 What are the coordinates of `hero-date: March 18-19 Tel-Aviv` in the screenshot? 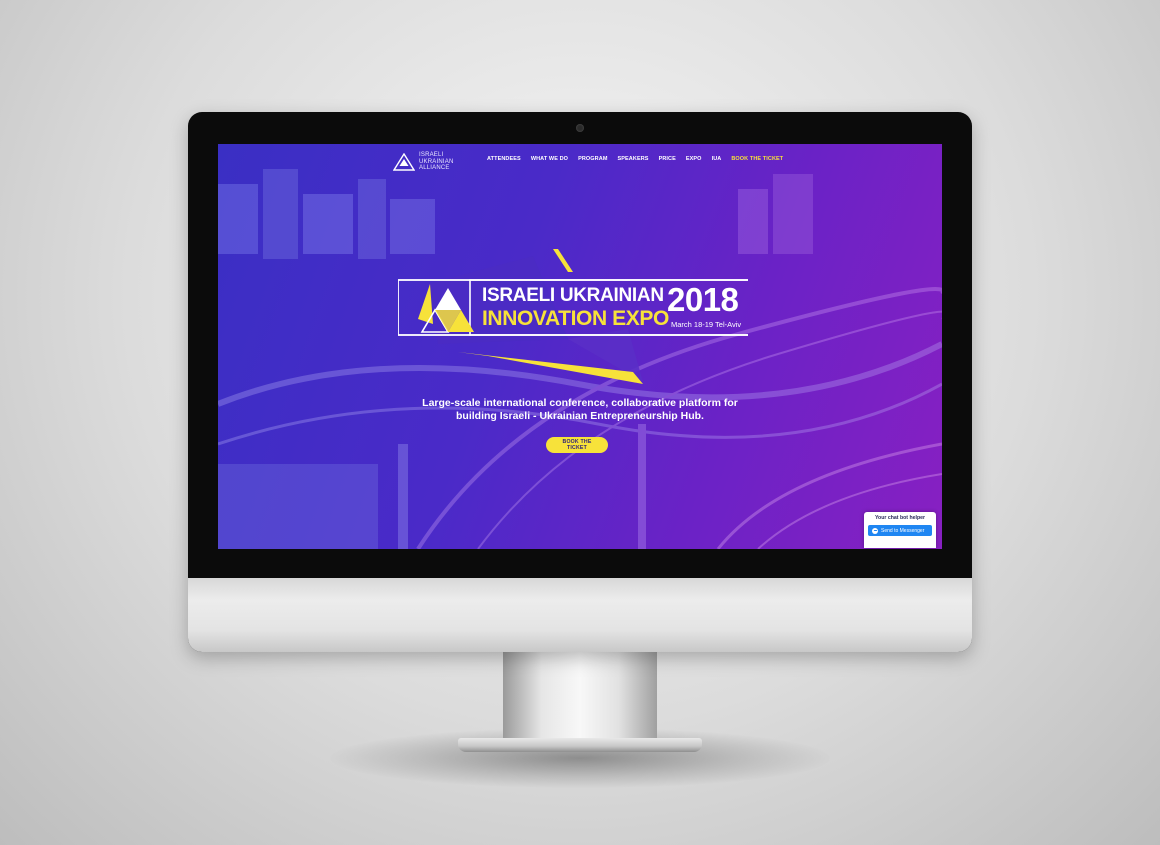 It's located at (706, 324).